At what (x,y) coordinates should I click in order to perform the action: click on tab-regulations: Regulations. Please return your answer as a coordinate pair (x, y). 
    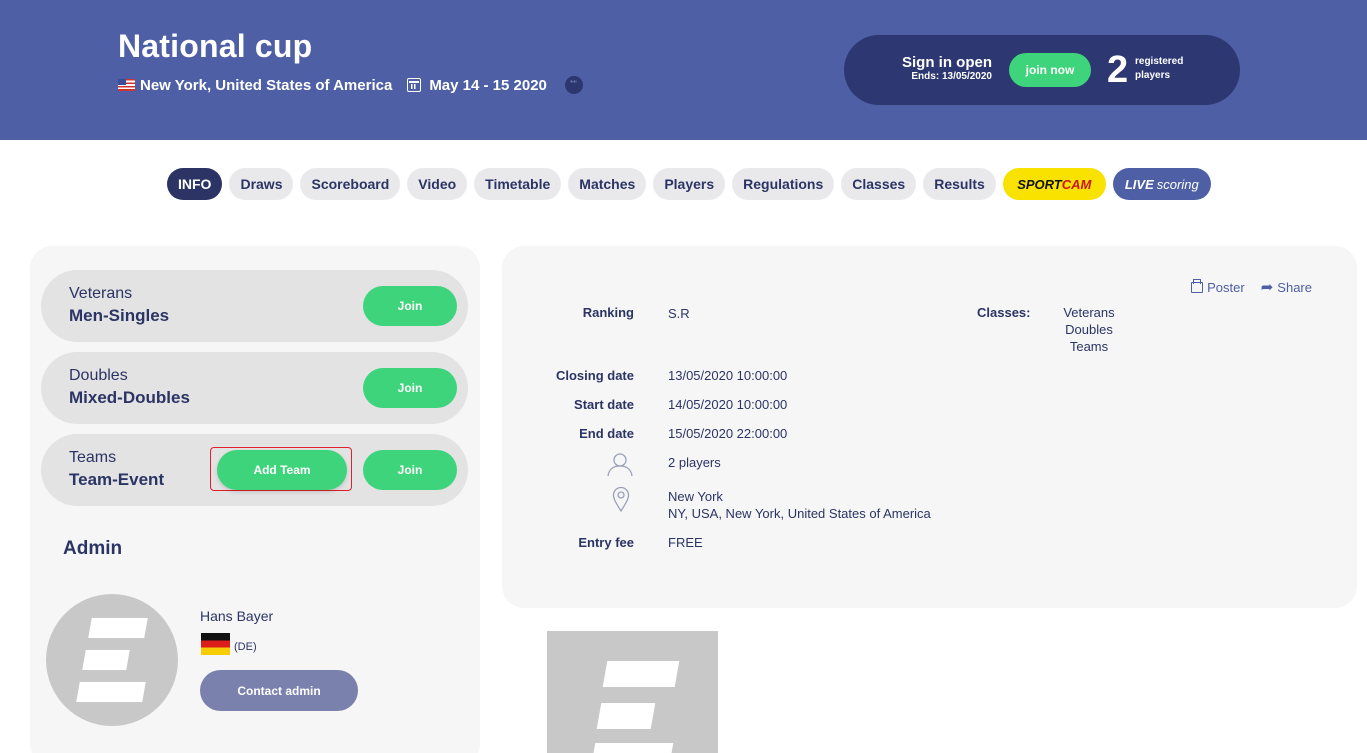
    Looking at the image, I should click on (783, 184).